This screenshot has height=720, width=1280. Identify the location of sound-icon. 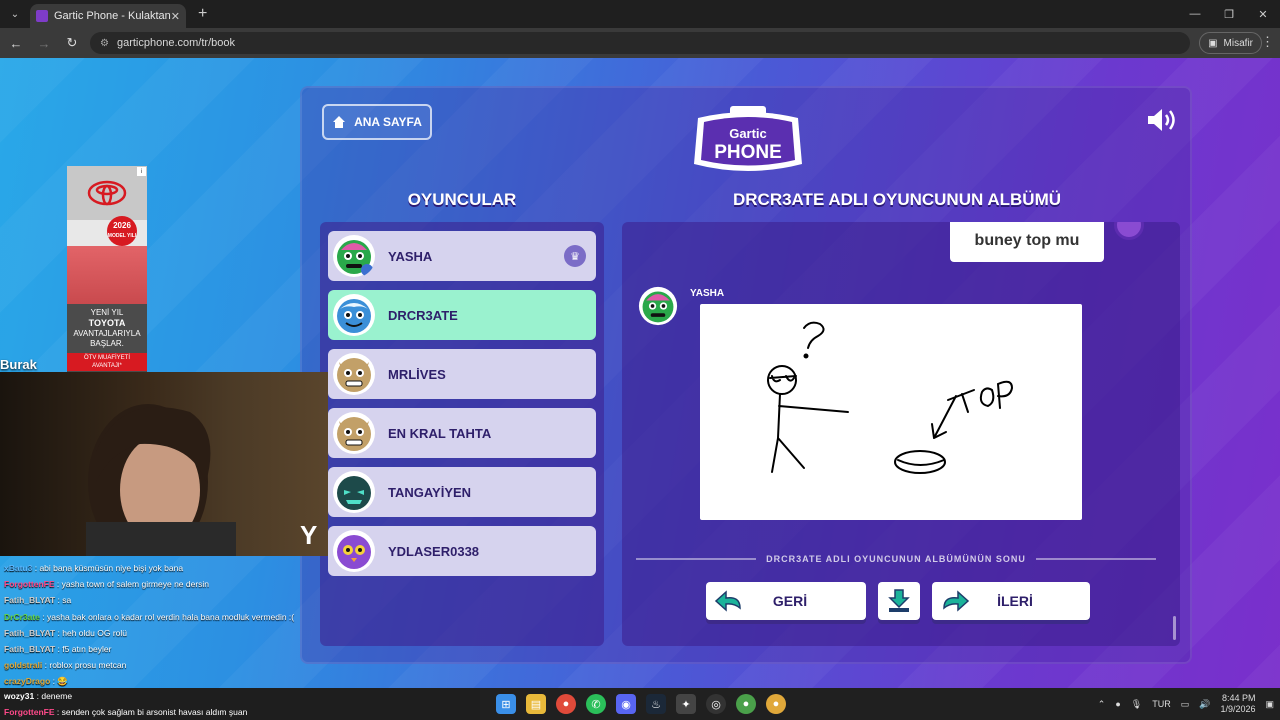
(1162, 120).